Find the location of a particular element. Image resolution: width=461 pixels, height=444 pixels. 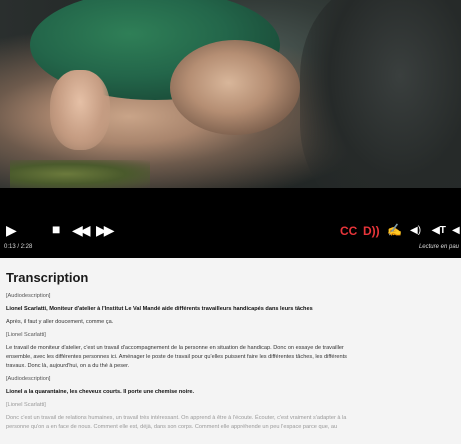

video-head is located at coordinates (235, 87).